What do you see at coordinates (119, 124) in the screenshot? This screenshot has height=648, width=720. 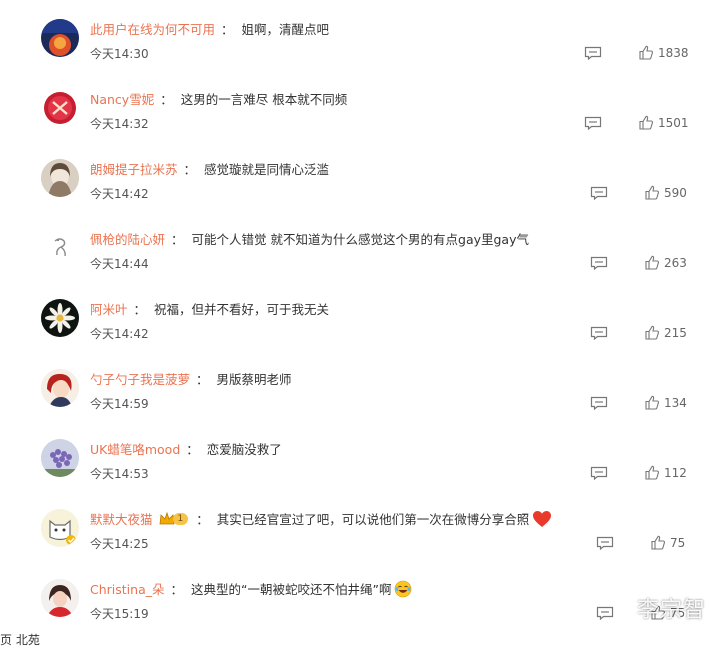 I see `timestamp: 今天14:32` at bounding box center [119, 124].